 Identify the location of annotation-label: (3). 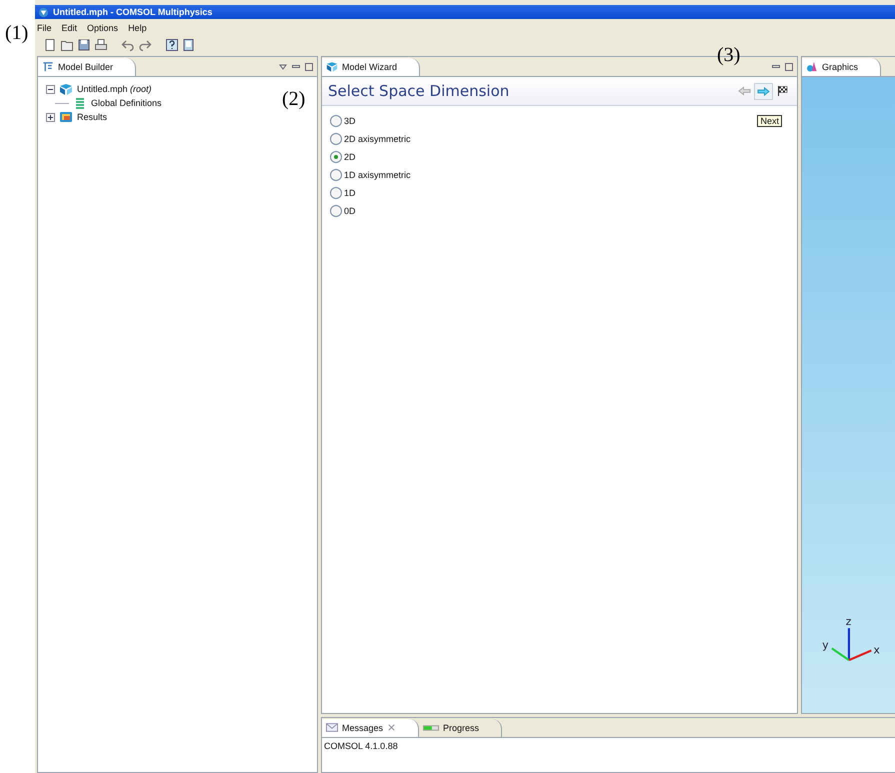
(728, 55).